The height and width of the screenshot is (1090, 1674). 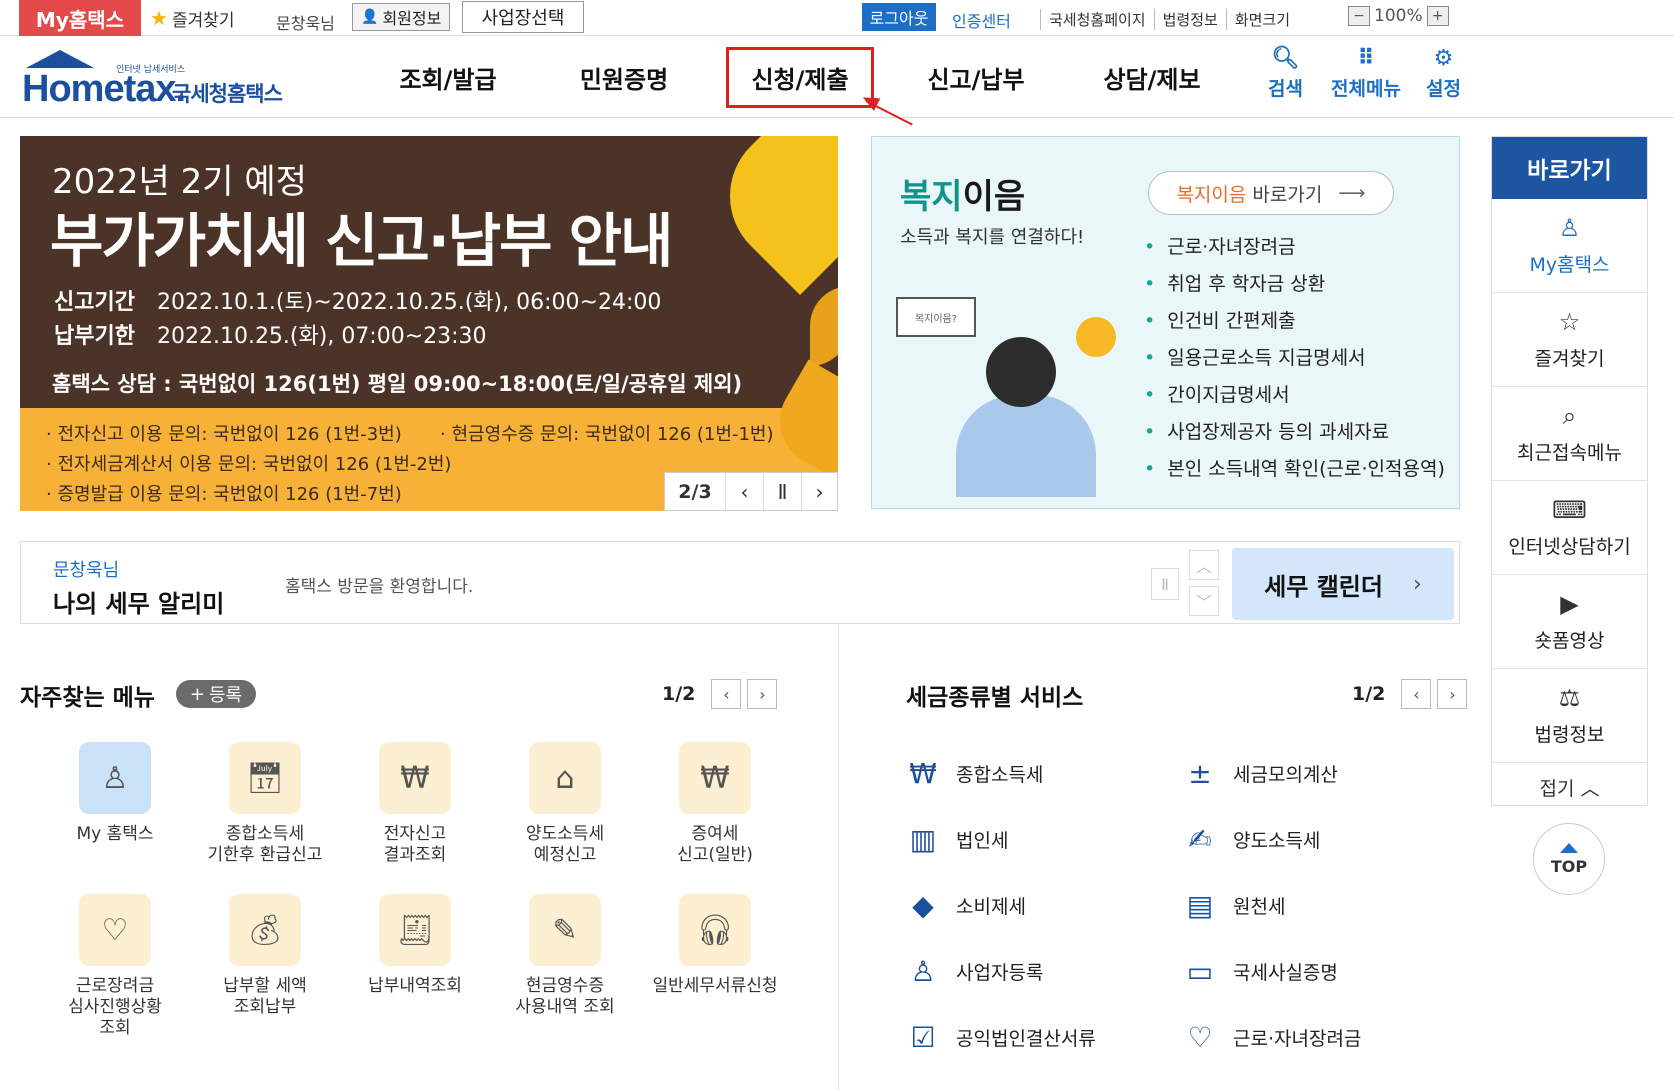 What do you see at coordinates (1042, 1037) in the screenshot?
I see `tax-item-public-interest: ☑ 공익법인결산서류` at bounding box center [1042, 1037].